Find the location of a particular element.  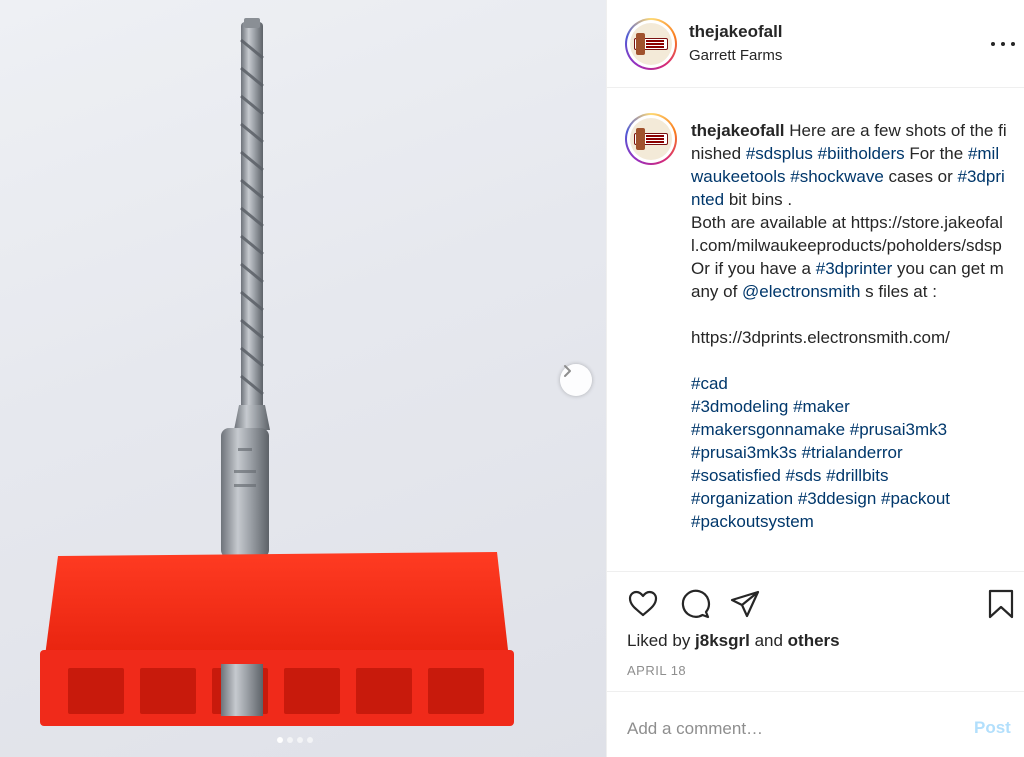

hashtag-link: #maker is located at coordinates (821, 406).